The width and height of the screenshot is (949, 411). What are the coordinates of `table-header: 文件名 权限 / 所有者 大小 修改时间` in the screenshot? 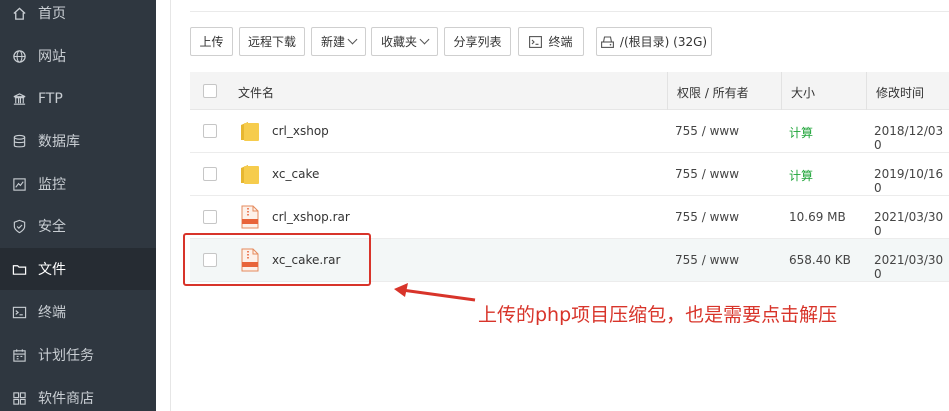 It's located at (569, 91).